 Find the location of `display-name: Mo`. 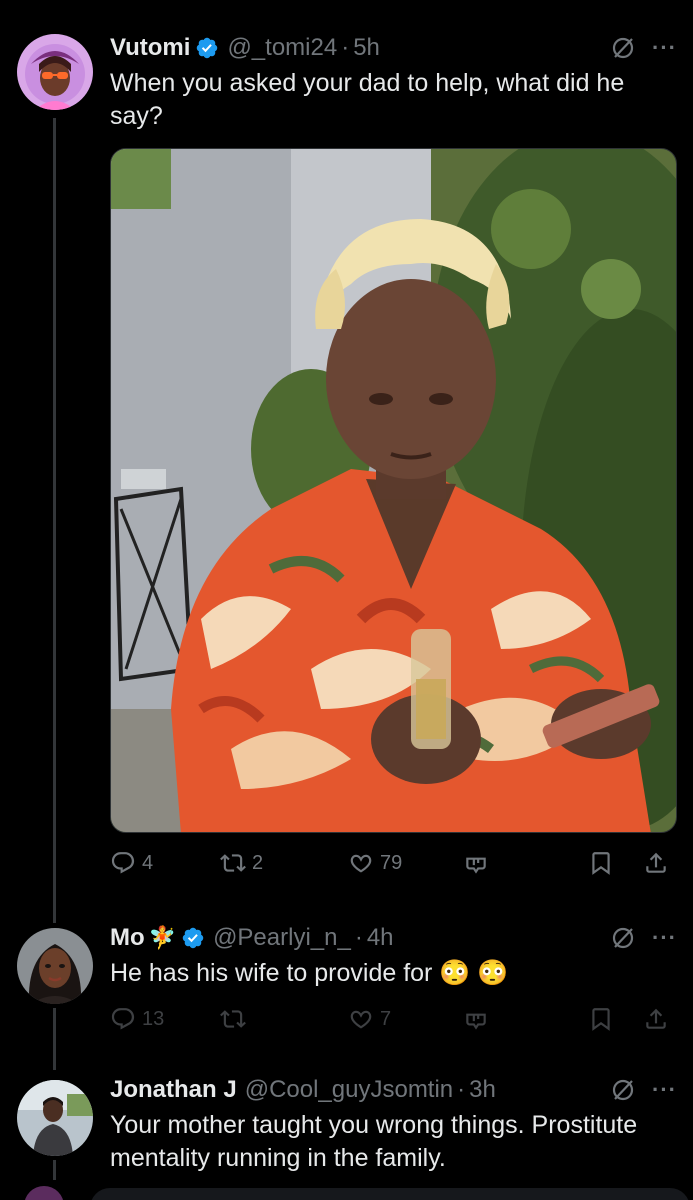

display-name: Mo is located at coordinates (127, 938).